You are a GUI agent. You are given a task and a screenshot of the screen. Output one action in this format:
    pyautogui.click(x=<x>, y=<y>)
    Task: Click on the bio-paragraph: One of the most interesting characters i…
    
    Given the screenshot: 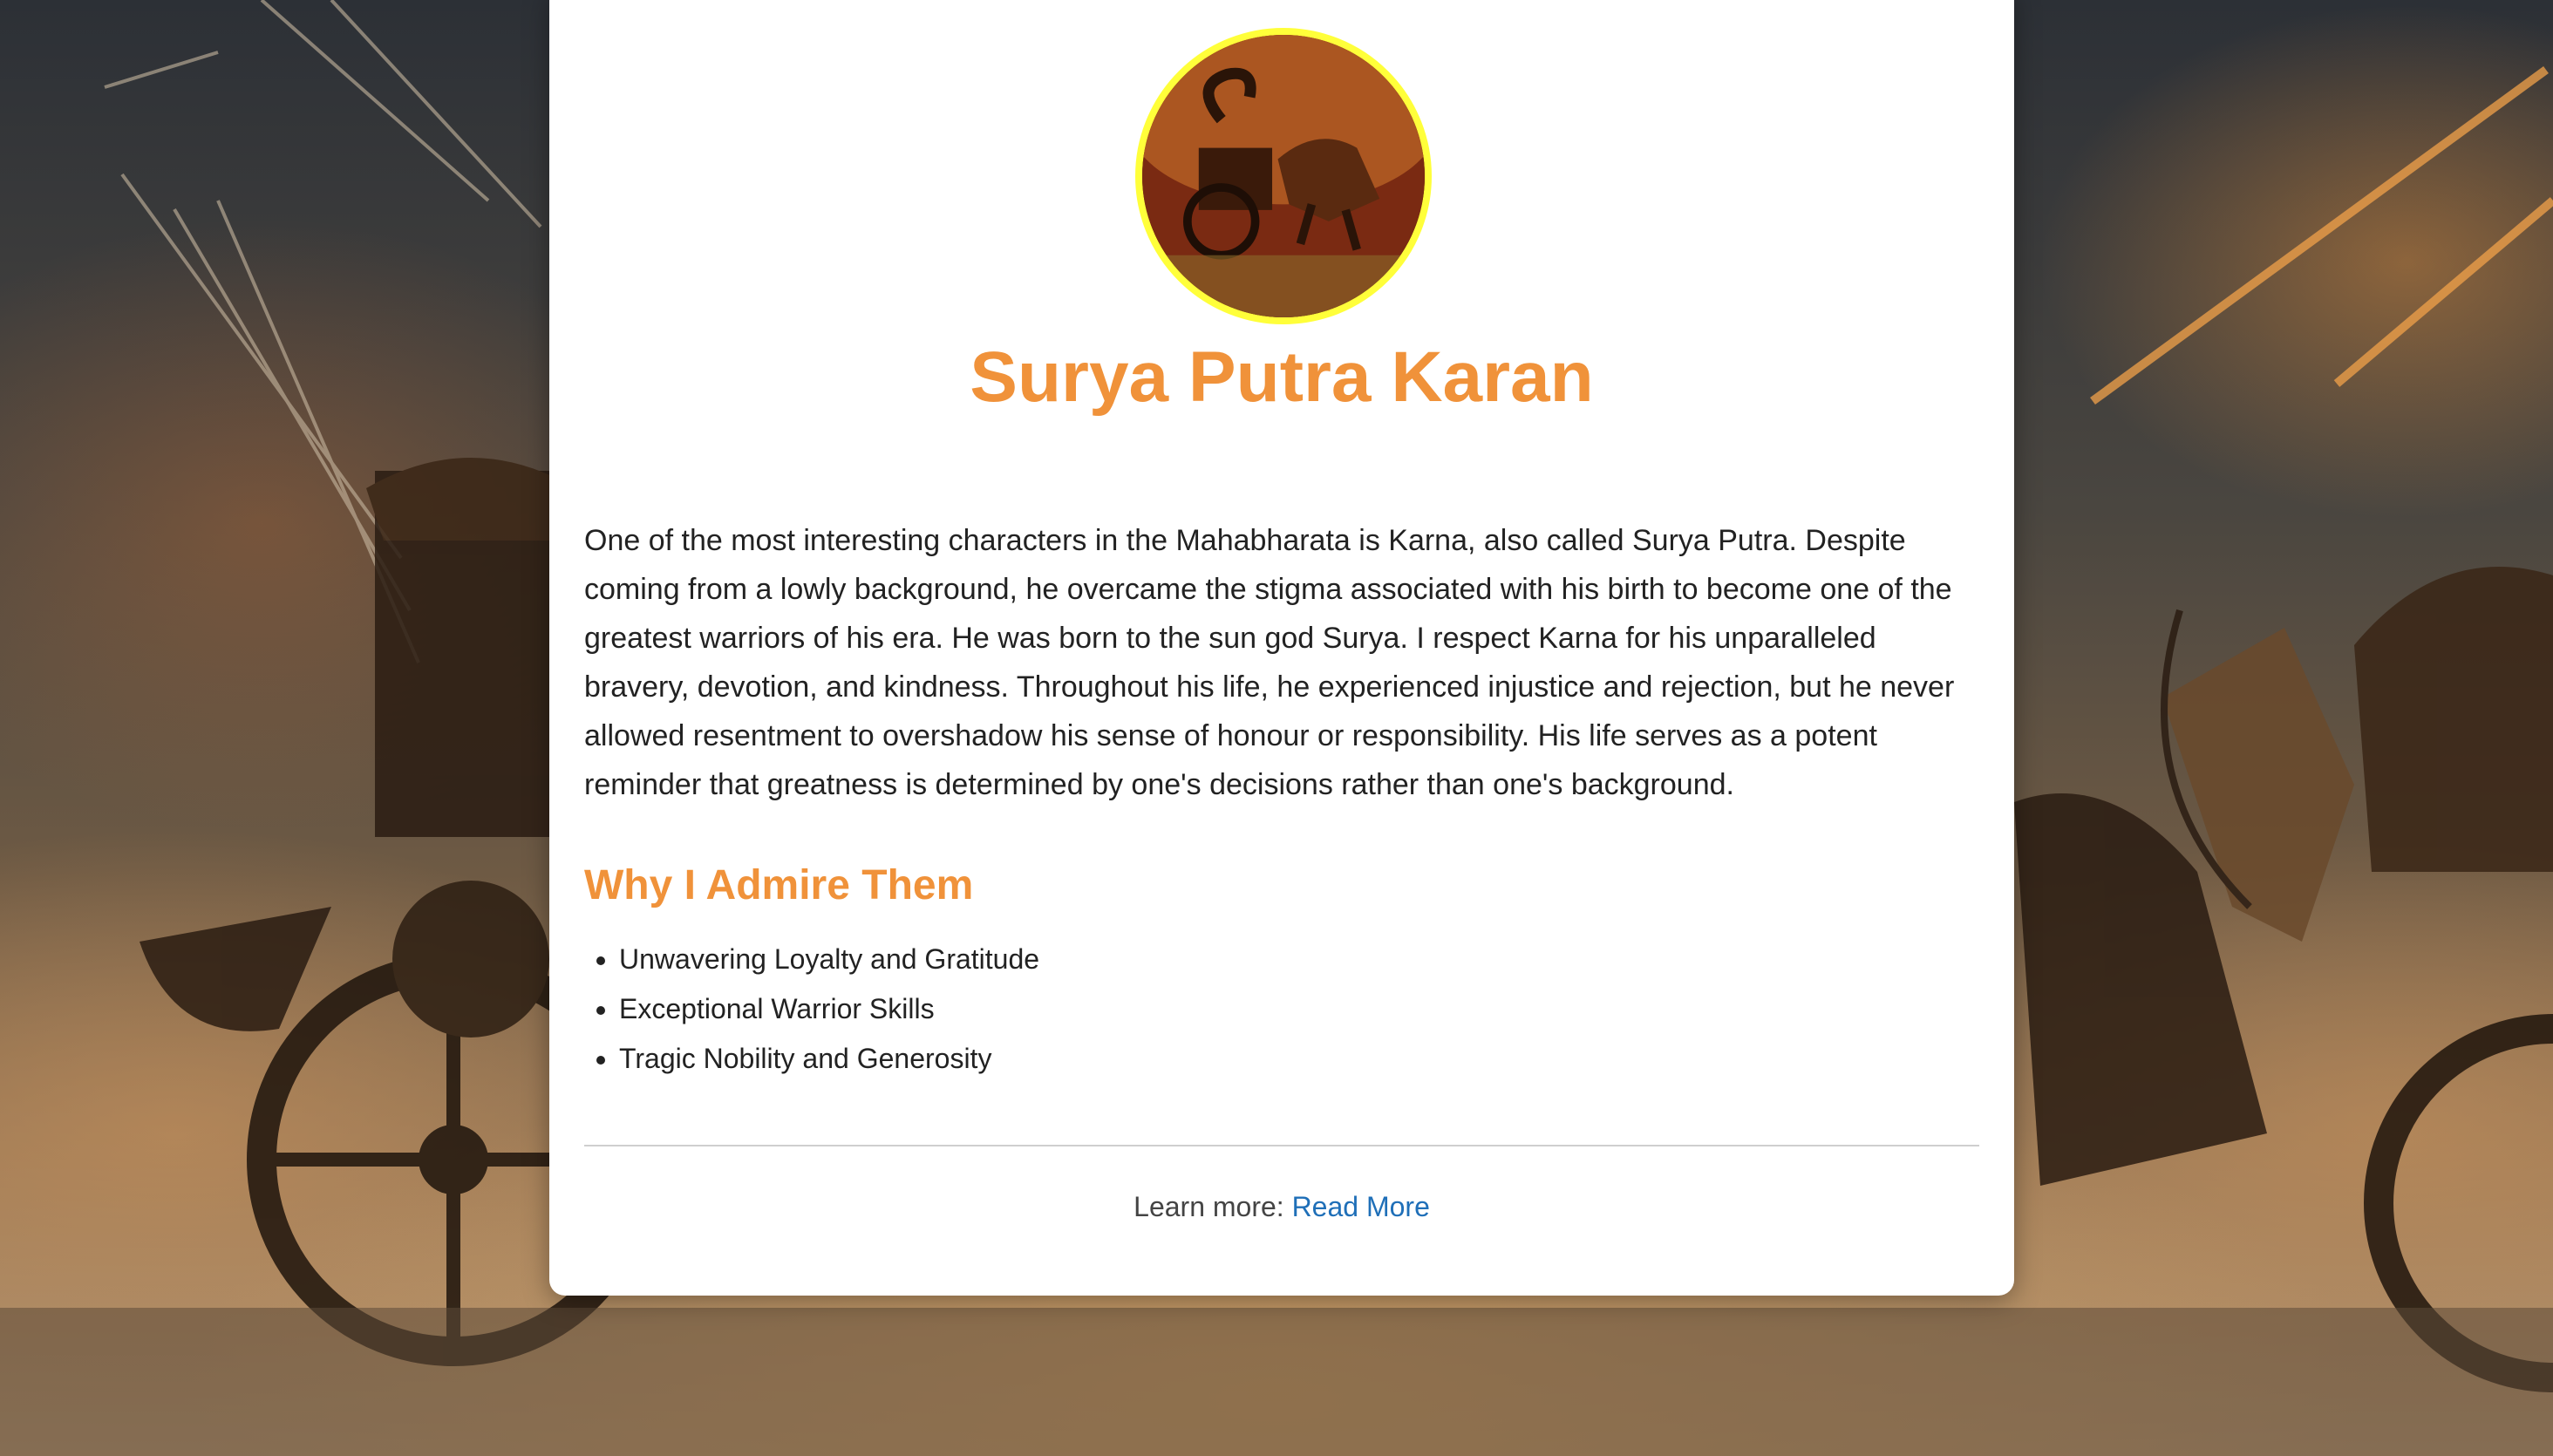 What is the action you would take?
    pyautogui.click(x=1269, y=662)
    